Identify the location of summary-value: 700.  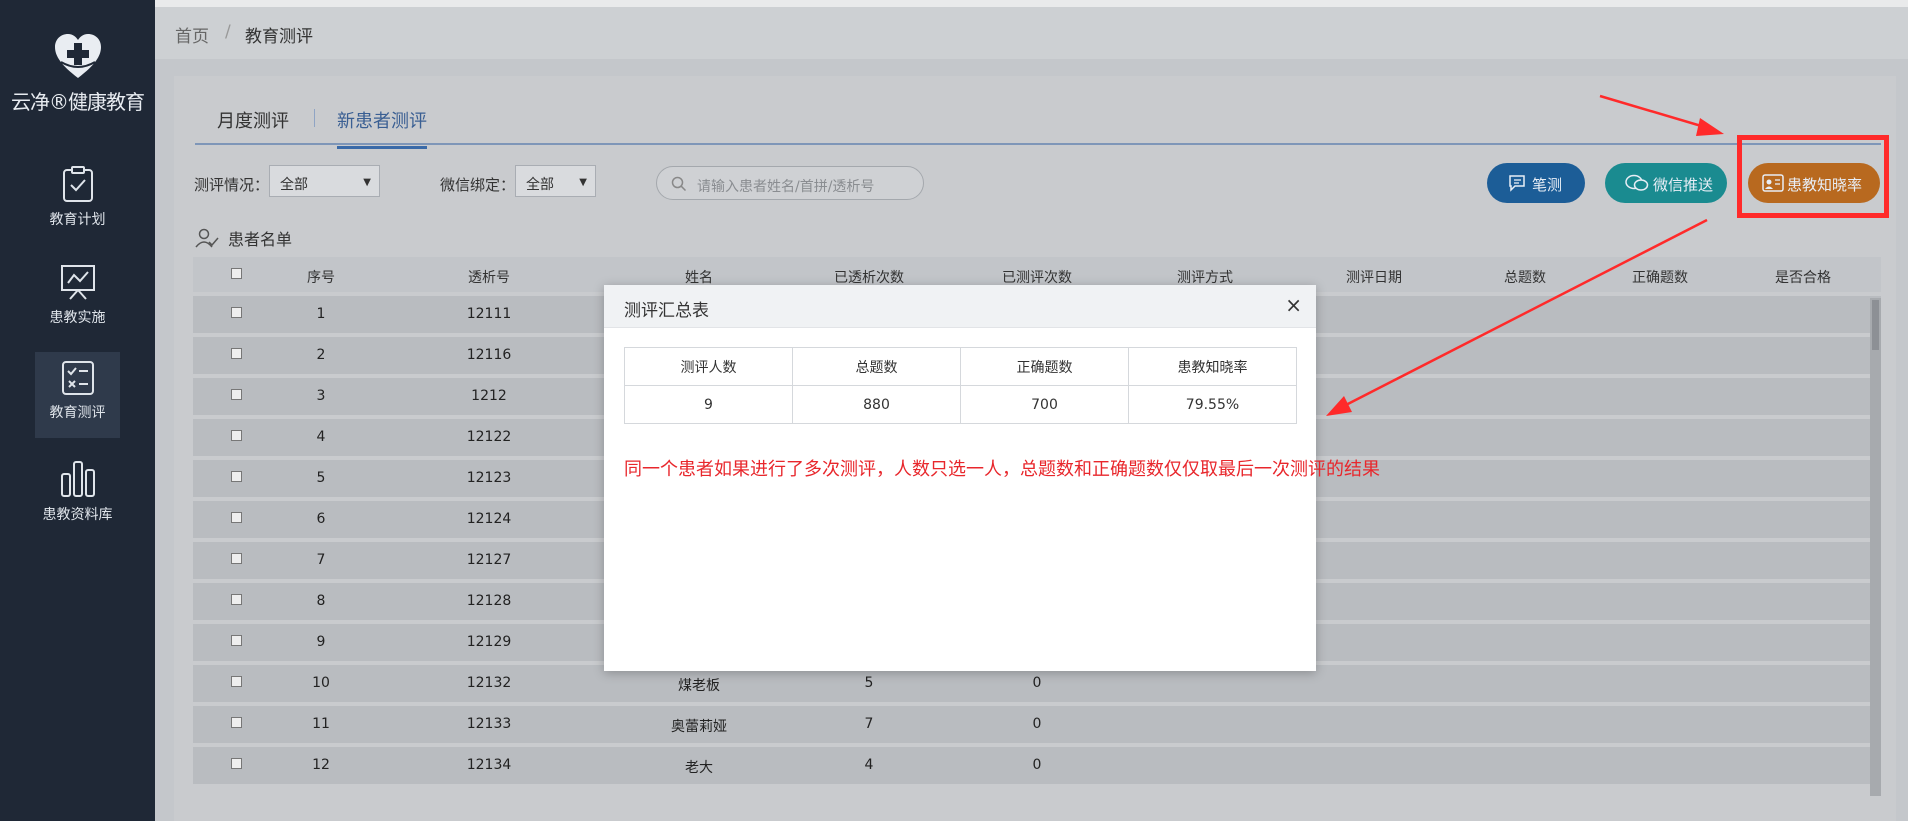
(1044, 404).